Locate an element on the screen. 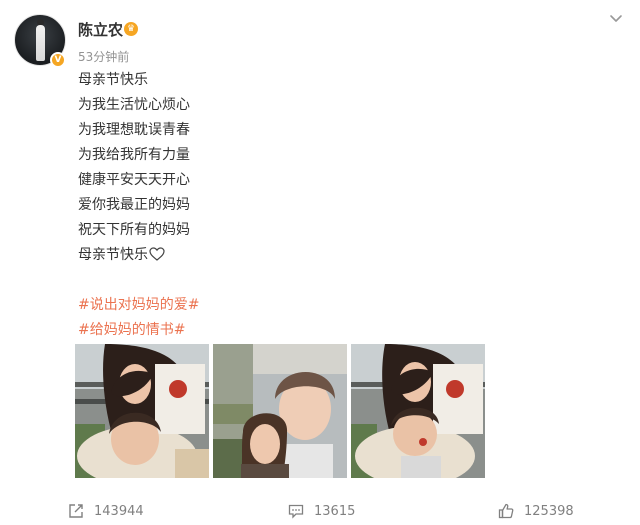 The height and width of the screenshot is (525, 640). repost-button: 143944 is located at coordinates (106, 511).